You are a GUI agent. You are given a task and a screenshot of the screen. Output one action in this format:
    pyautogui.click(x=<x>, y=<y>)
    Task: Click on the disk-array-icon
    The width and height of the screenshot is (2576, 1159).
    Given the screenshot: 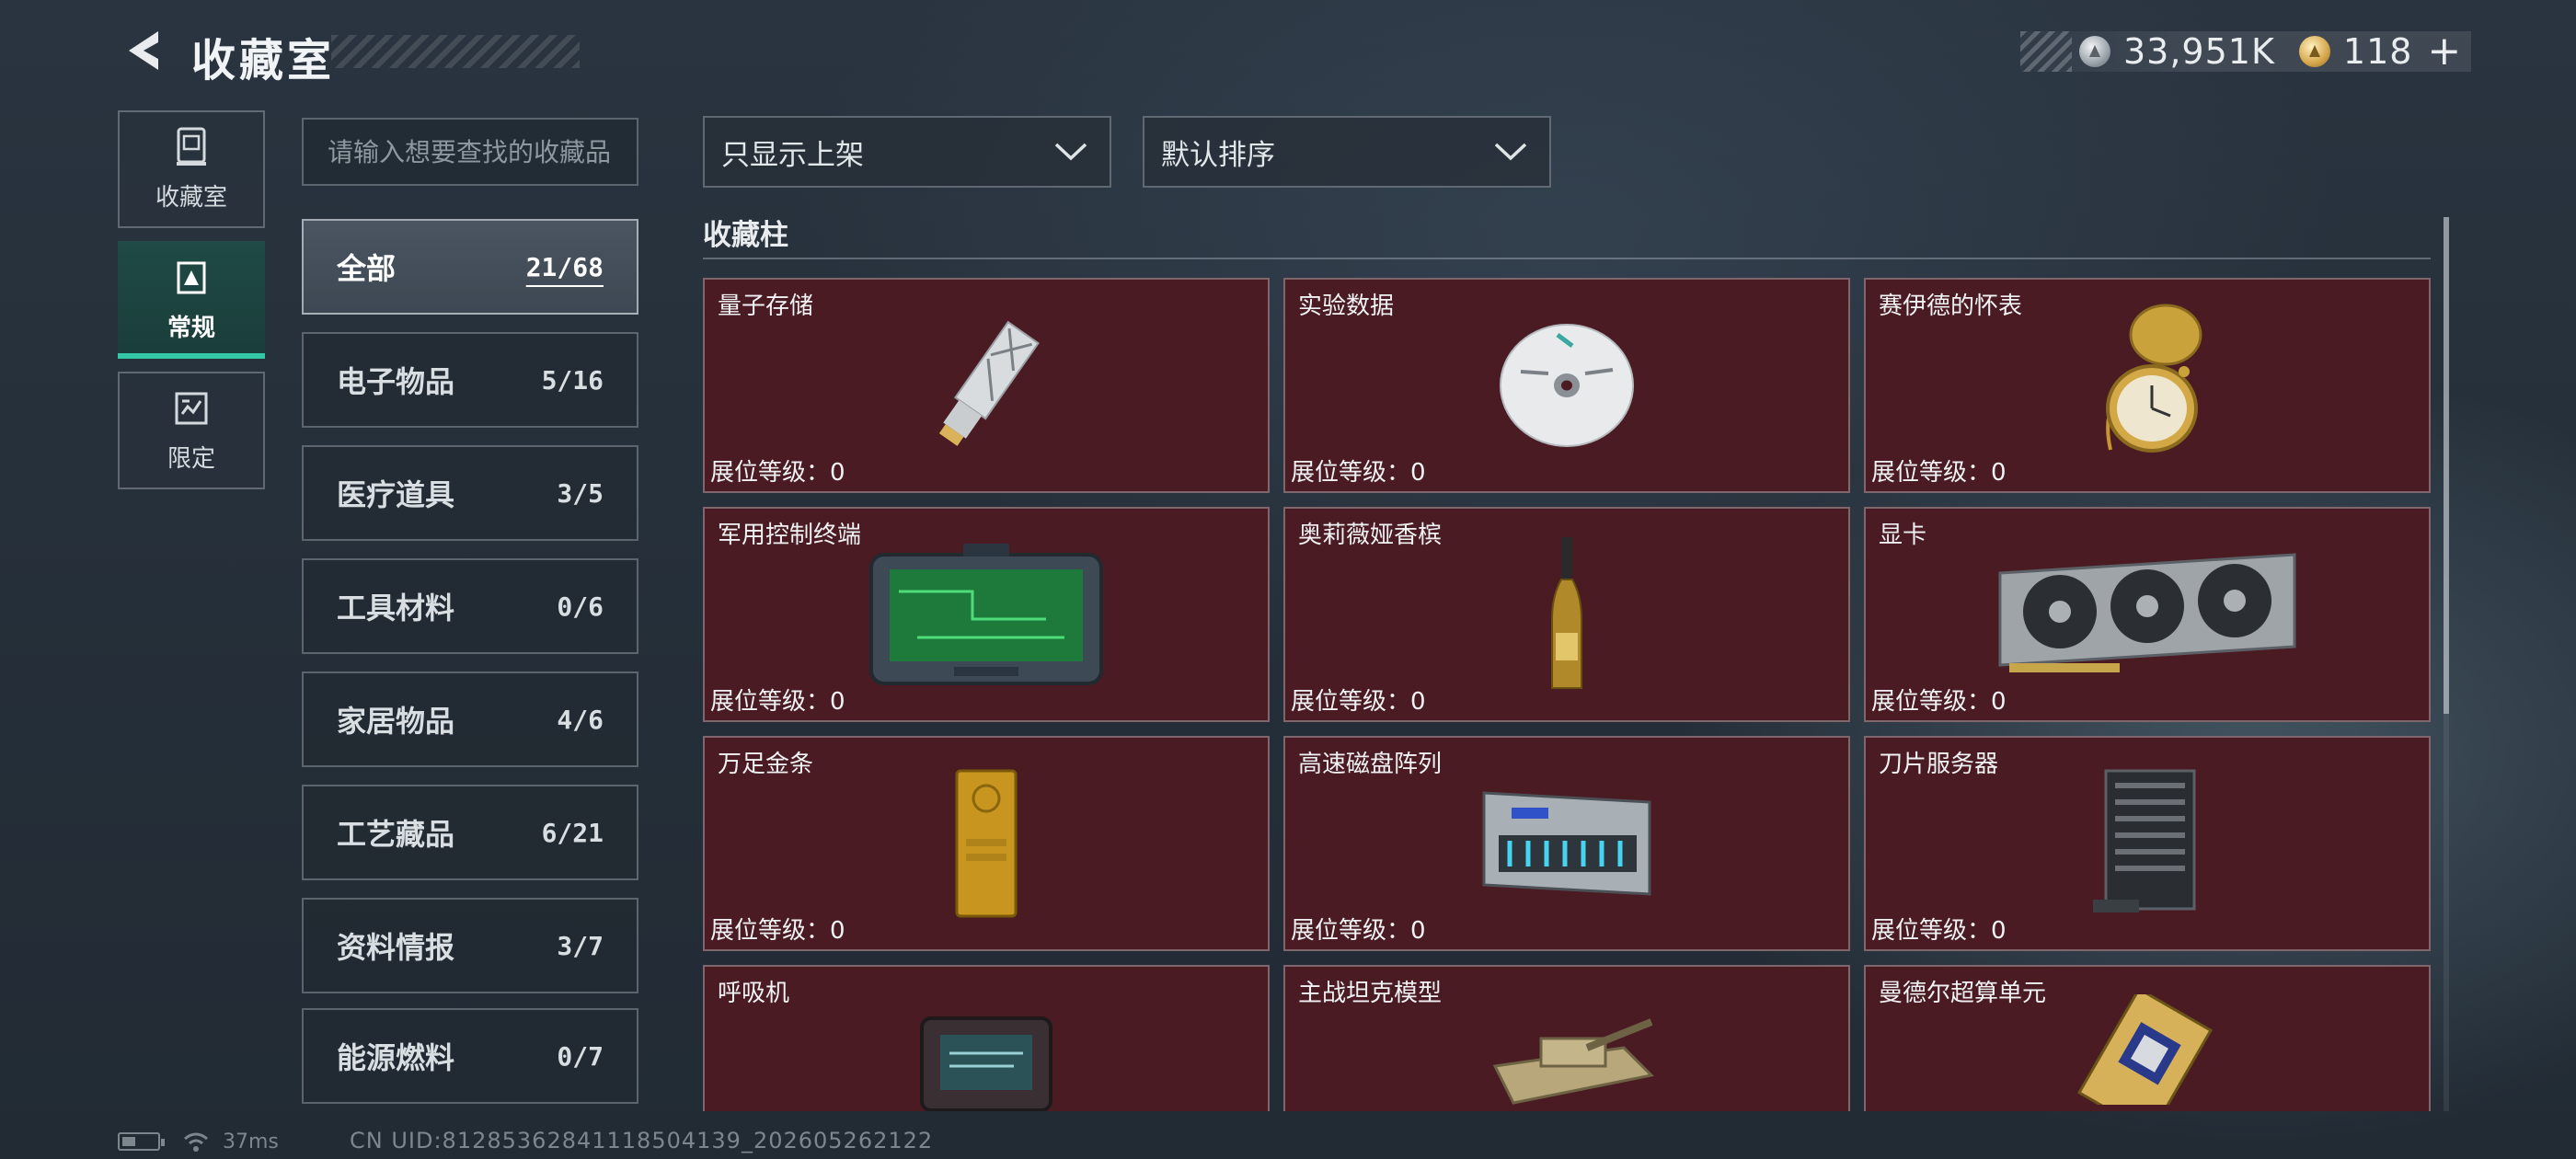 What is the action you would take?
    pyautogui.click(x=1566, y=843)
    